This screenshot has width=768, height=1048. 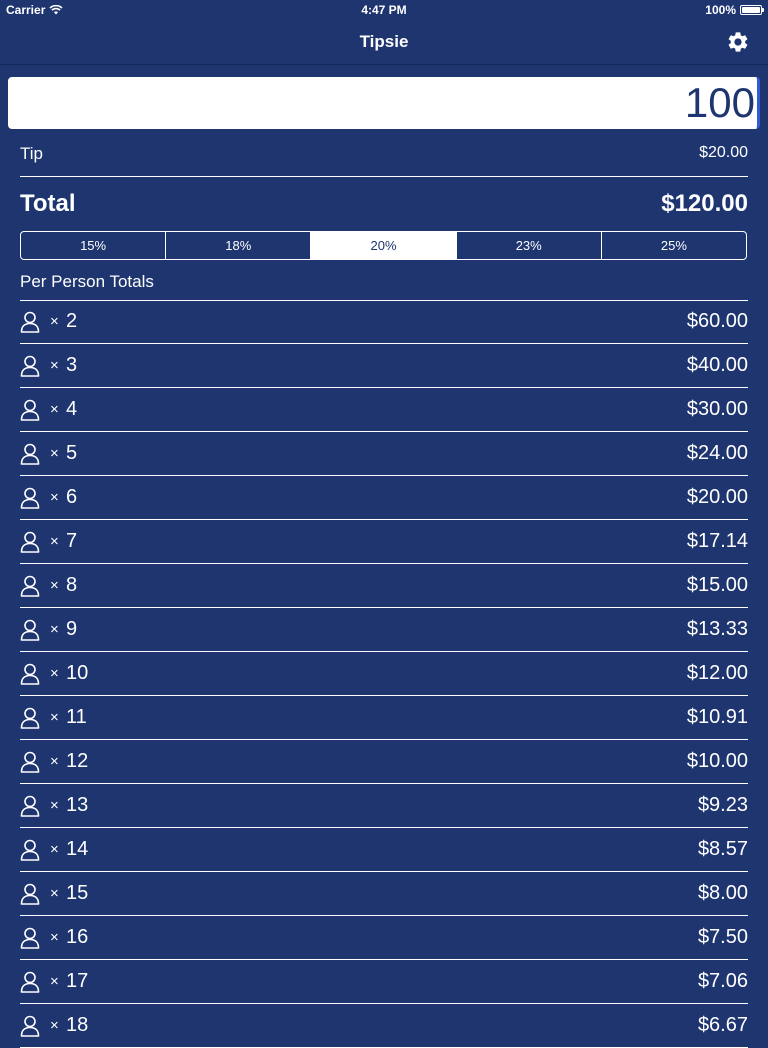 What do you see at coordinates (77, 893) in the screenshot?
I see `person-count: 15` at bounding box center [77, 893].